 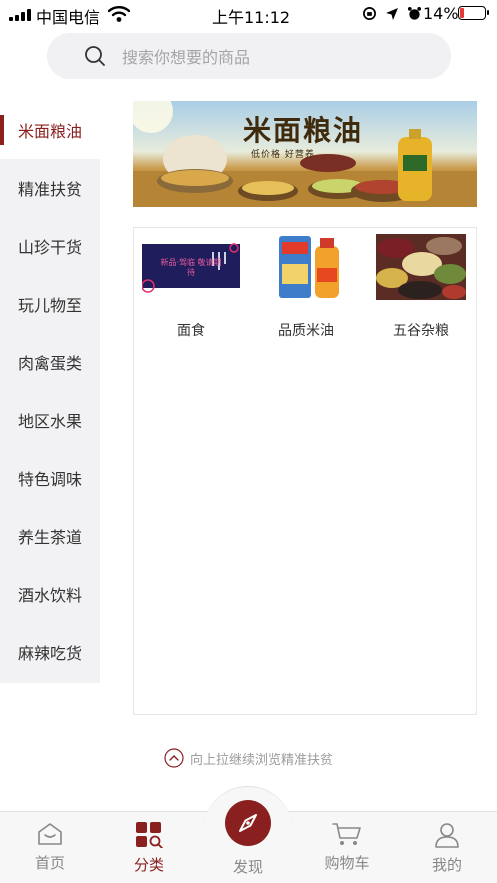 What do you see at coordinates (186, 57) in the screenshot?
I see `search-placeholder: 搜索你想要的商品` at bounding box center [186, 57].